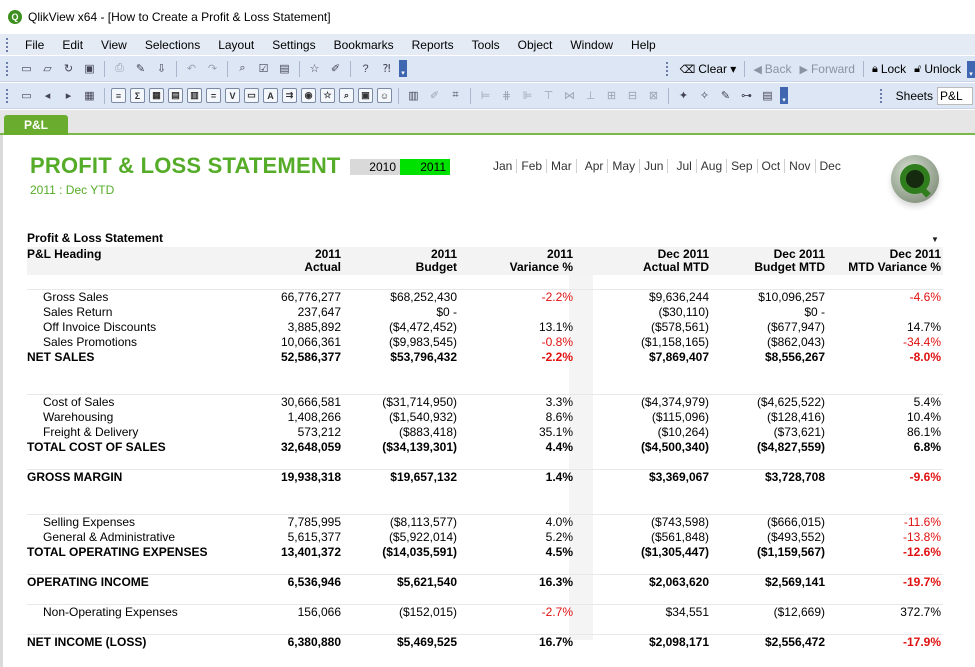 Image resolution: width=975 pixels, height=667 pixels. Describe the element at coordinates (161, 68) in the screenshot. I see `reload-icon: ⇩` at that location.